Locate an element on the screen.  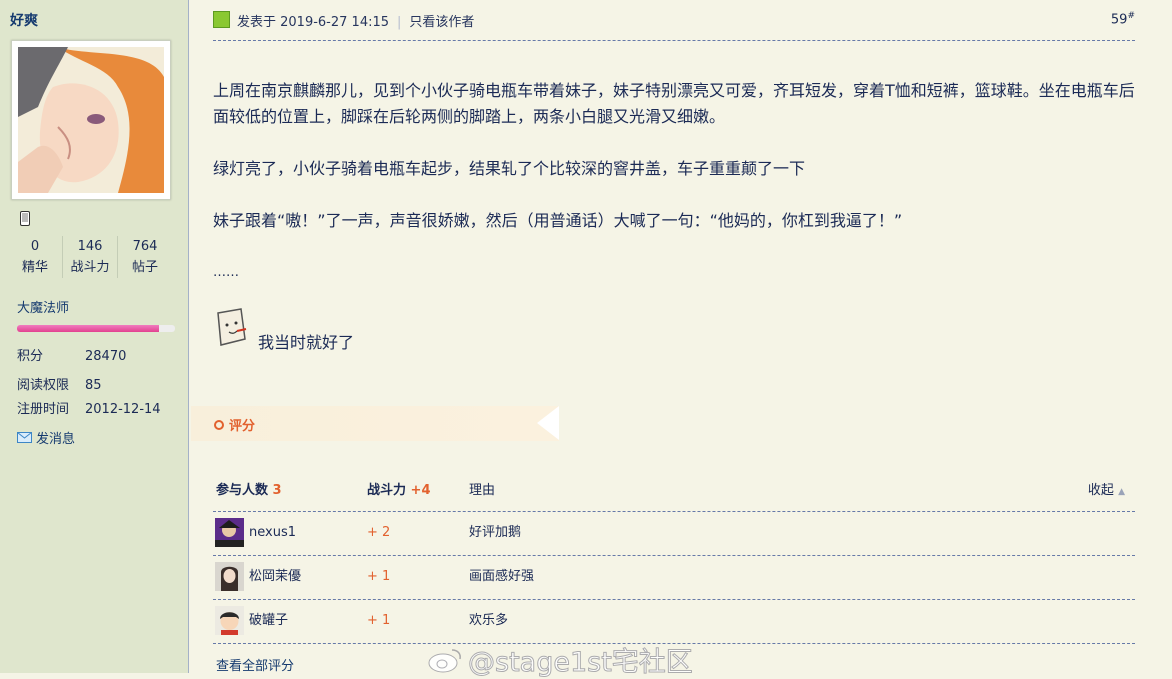
watermark-text: @stage1st宅社区 is located at coordinates (581, 663).